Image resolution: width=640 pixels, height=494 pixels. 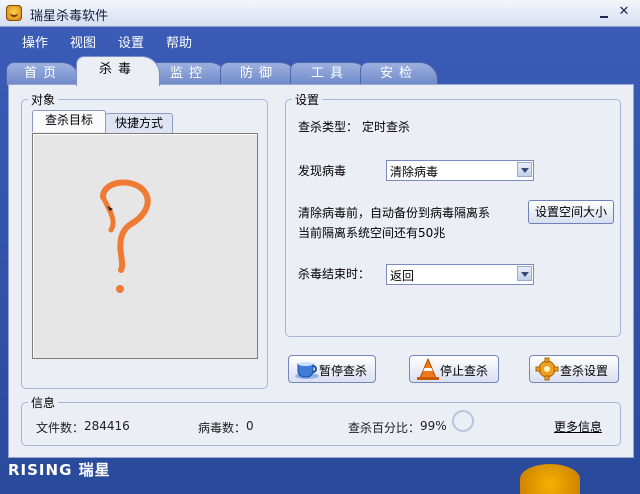 What do you see at coordinates (547, 369) in the screenshot?
I see `gear-icon` at bounding box center [547, 369].